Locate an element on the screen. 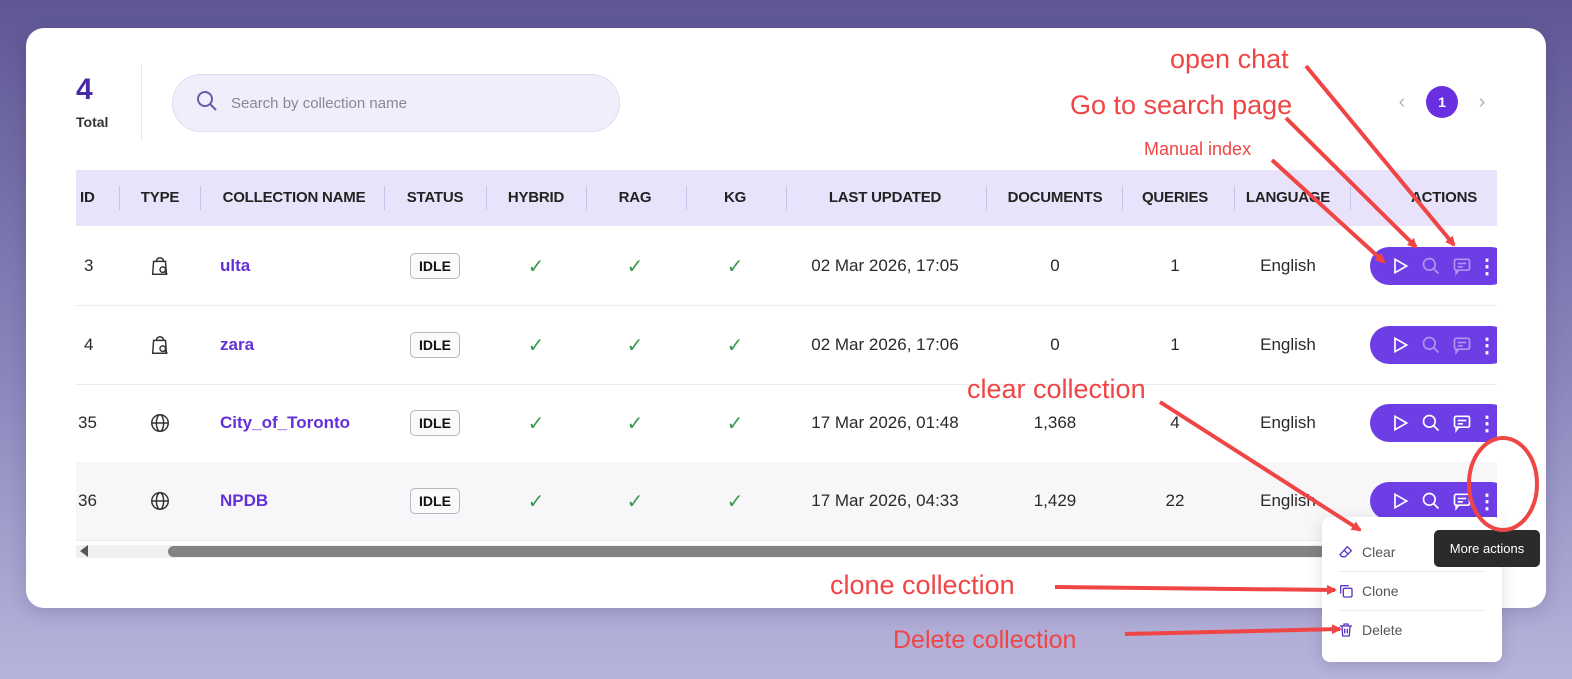  shopping-bag-search-icon is located at coordinates (160, 266).